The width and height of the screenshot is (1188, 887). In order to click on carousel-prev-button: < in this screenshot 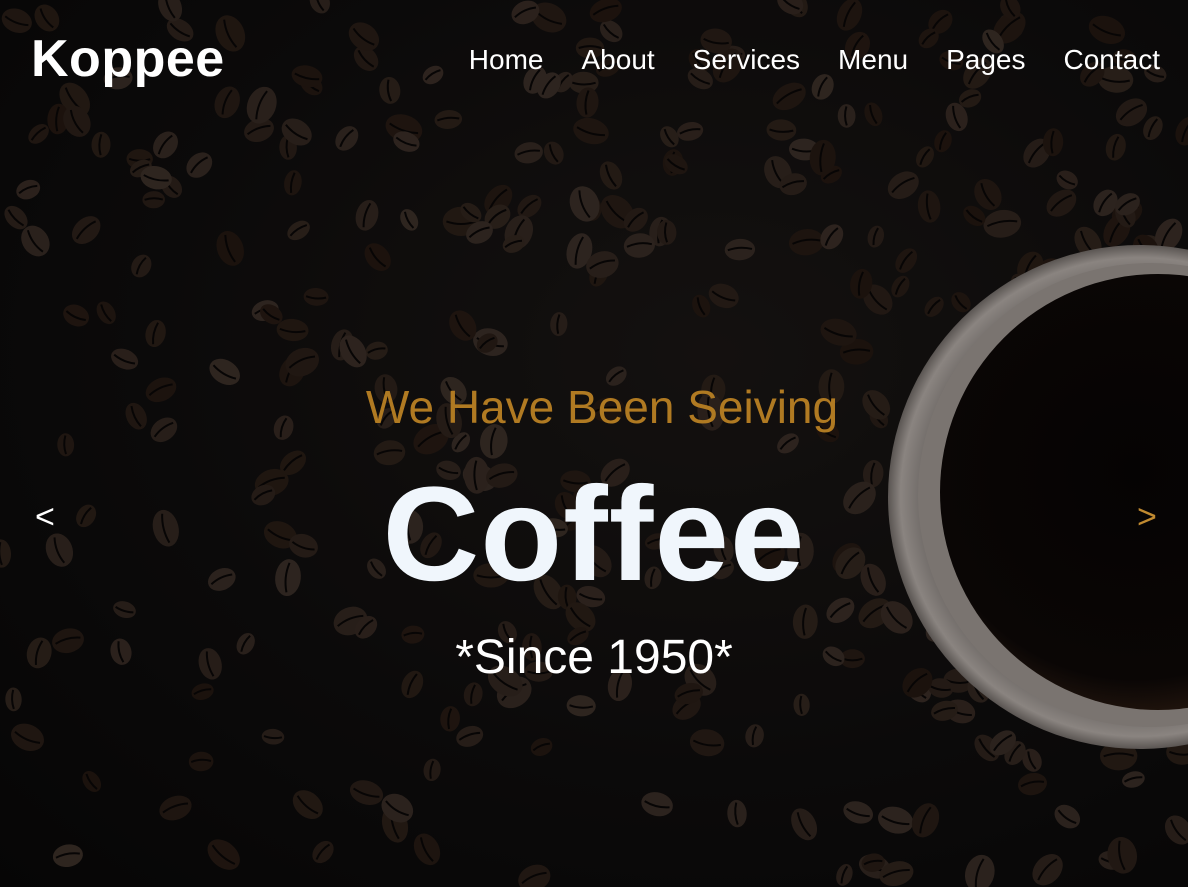, I will do `click(45, 517)`.